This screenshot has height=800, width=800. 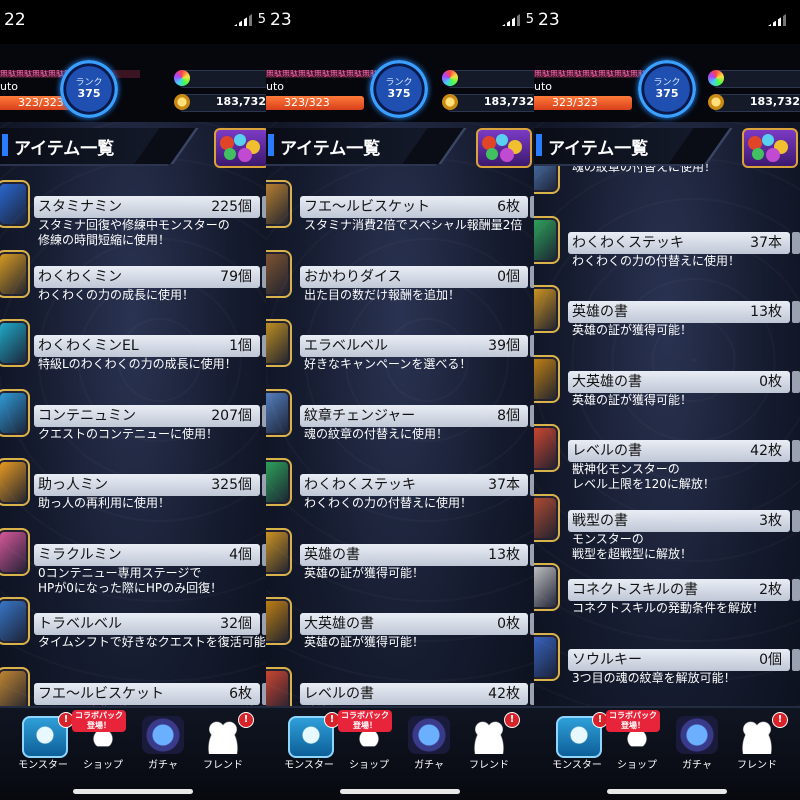 I want to click on item-row: トラベルベル 32個 タイムシフトで好きなクエストを復活可能, so click(x=133, y=624).